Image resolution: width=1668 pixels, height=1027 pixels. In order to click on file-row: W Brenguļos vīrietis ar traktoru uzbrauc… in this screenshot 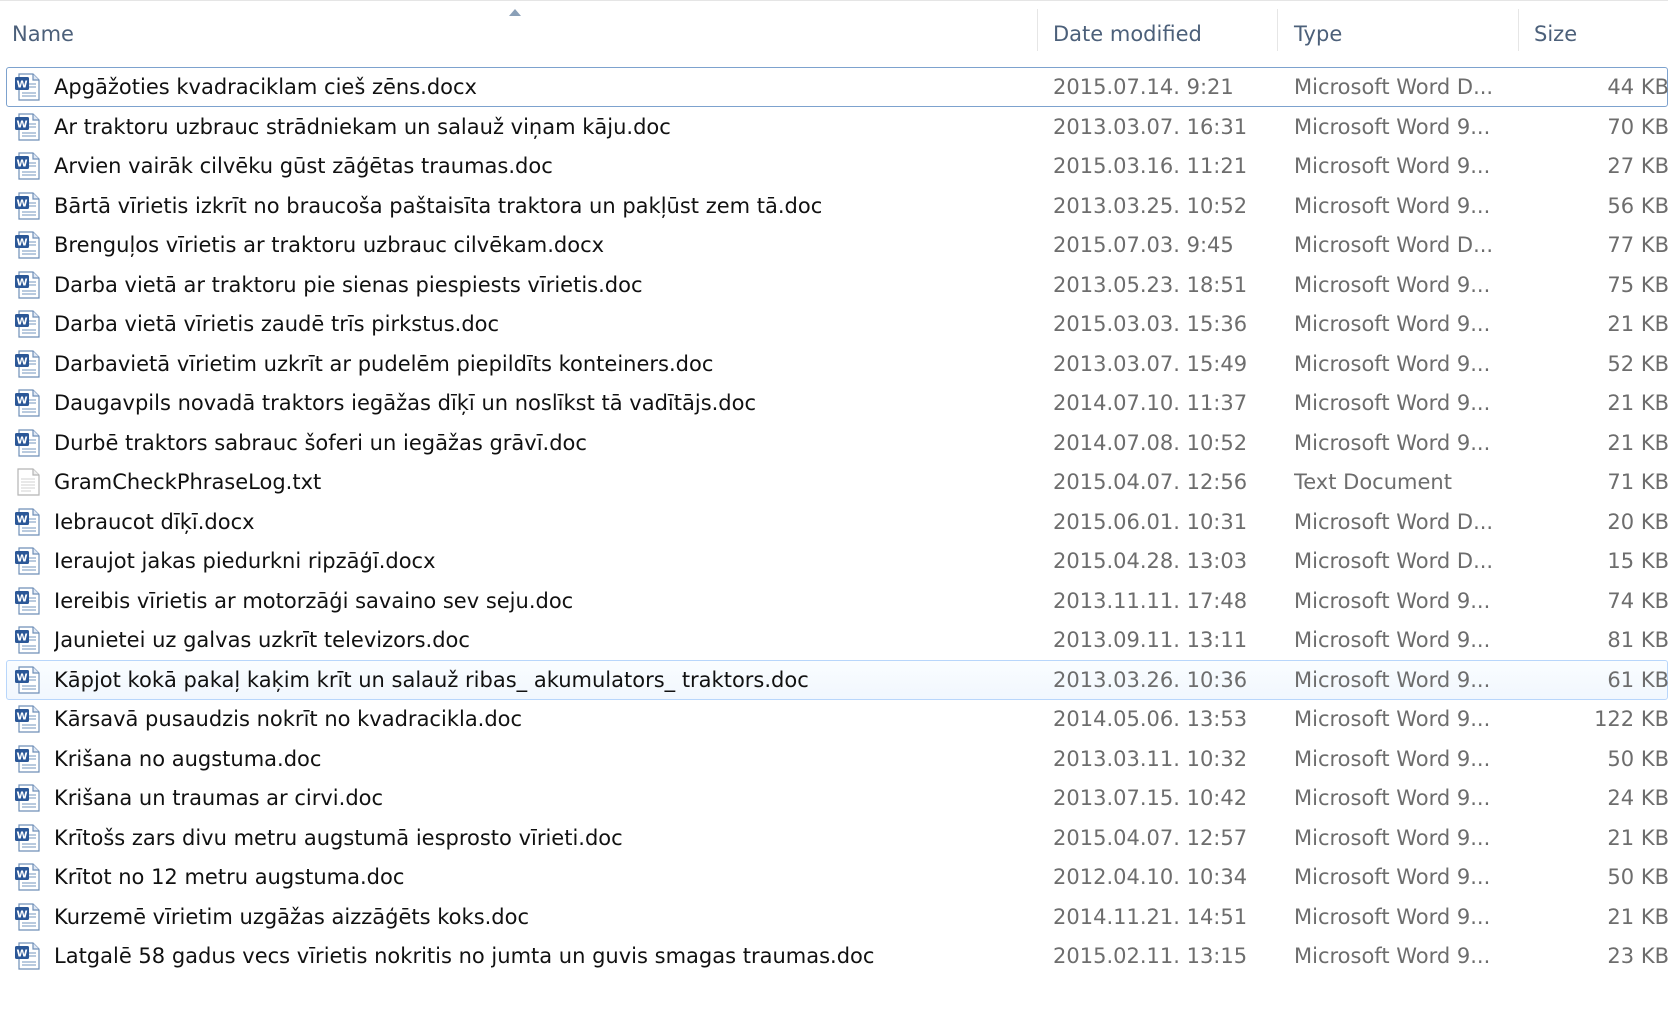, I will do `click(837, 245)`.